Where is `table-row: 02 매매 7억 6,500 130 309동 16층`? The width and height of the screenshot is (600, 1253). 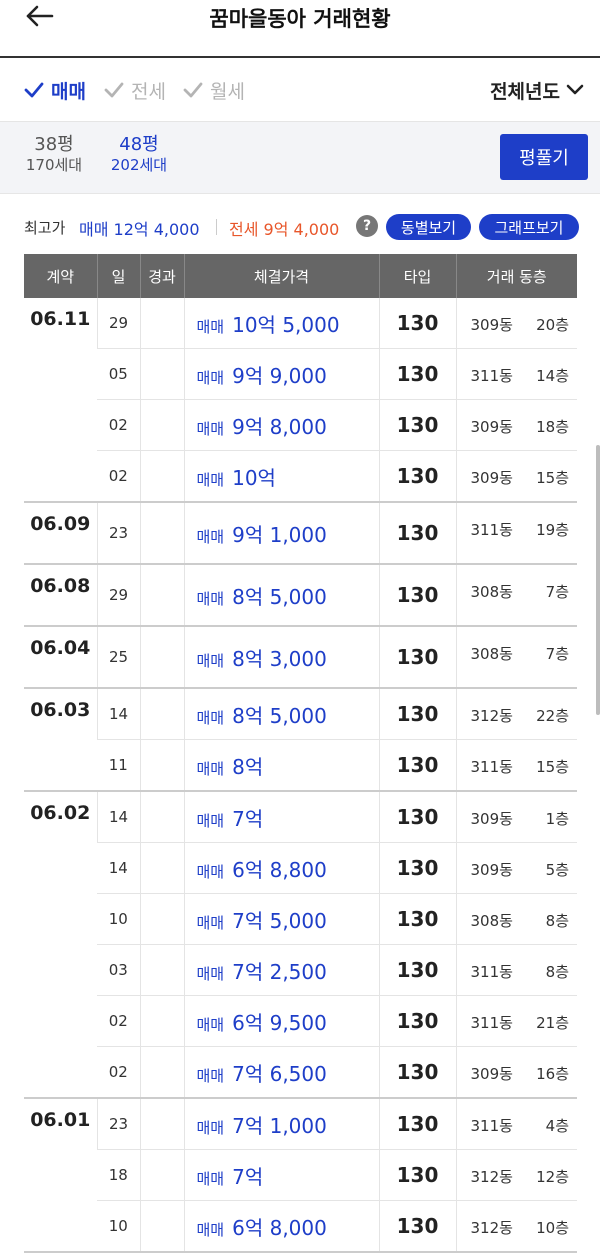 table-row: 02 매매 7억 6,500 130 309동 16층 is located at coordinates (300, 1072).